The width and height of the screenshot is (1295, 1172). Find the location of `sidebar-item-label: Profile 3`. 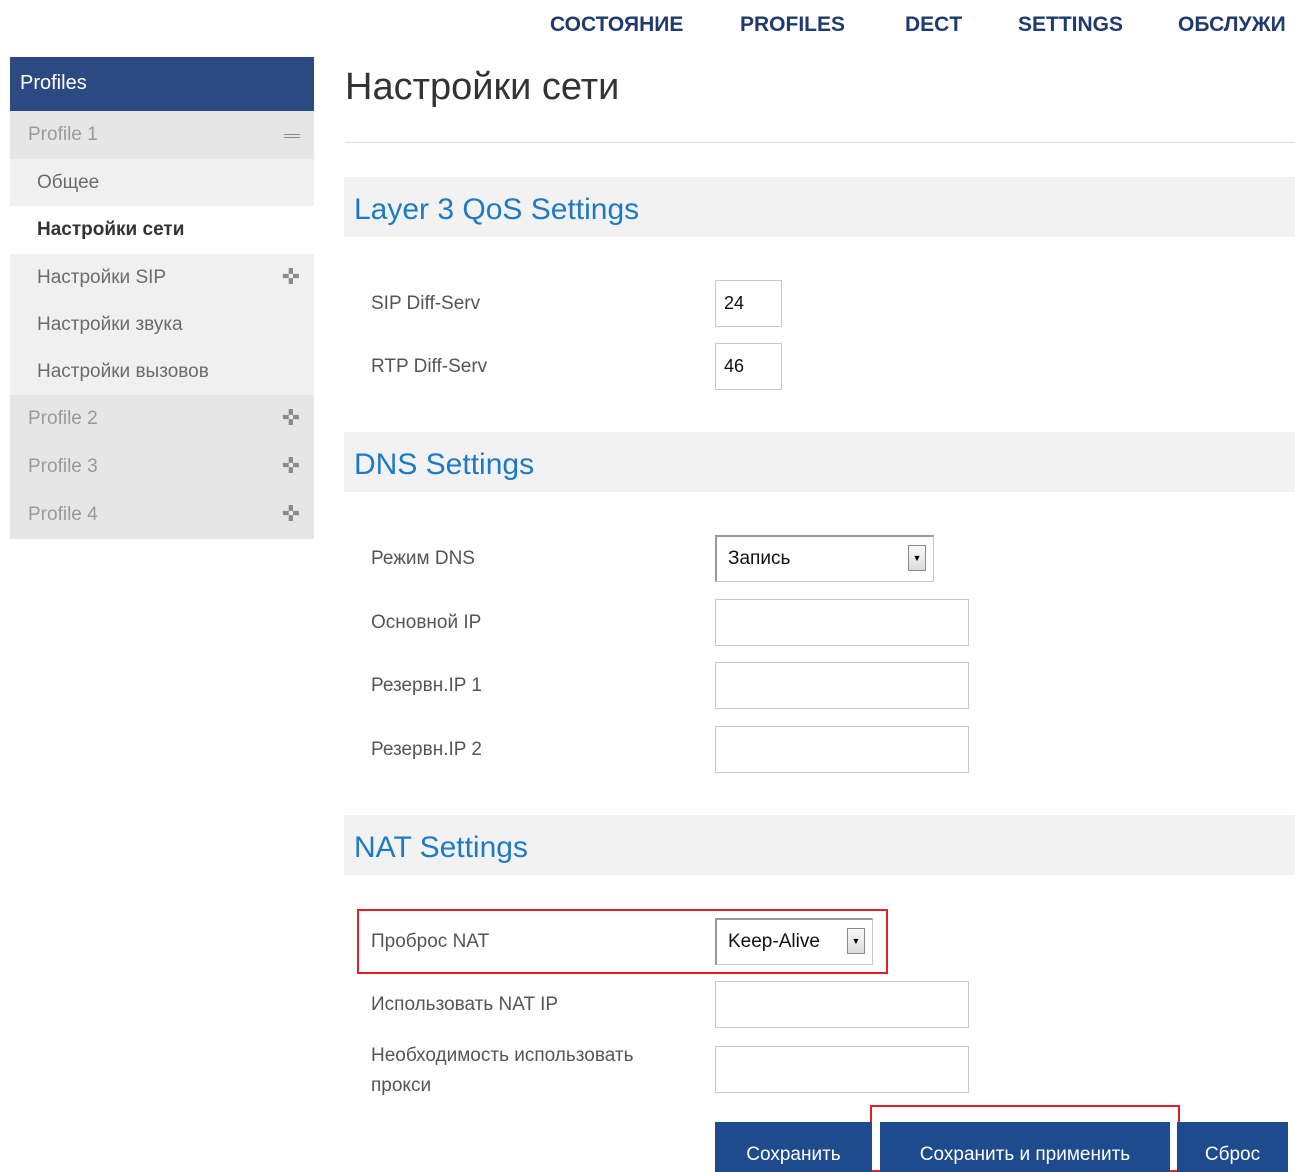

sidebar-item-label: Profile 3 is located at coordinates (63, 466).